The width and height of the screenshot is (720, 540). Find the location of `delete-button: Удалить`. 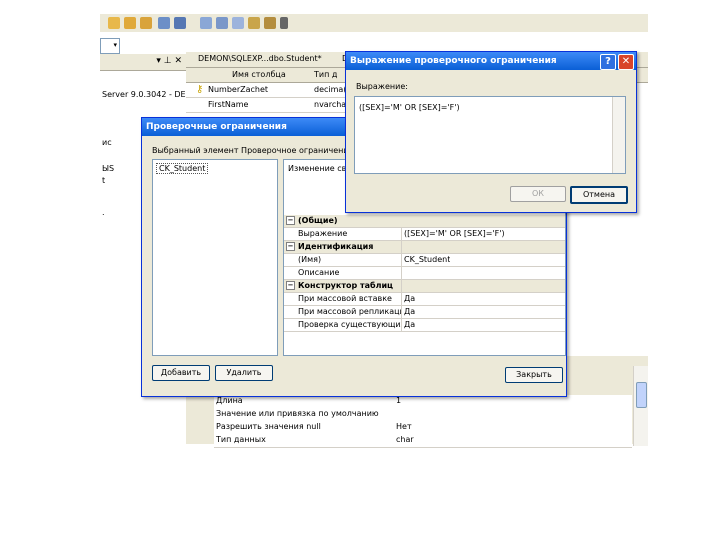

delete-button: Удалить is located at coordinates (244, 373).